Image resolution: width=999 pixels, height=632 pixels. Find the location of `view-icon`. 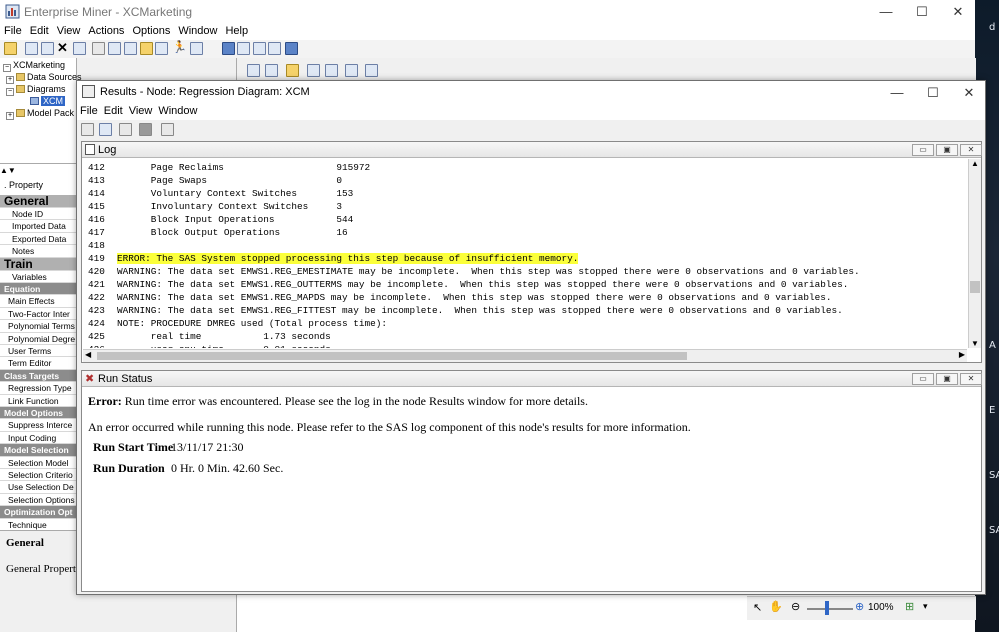

view-icon is located at coordinates (161, 48).